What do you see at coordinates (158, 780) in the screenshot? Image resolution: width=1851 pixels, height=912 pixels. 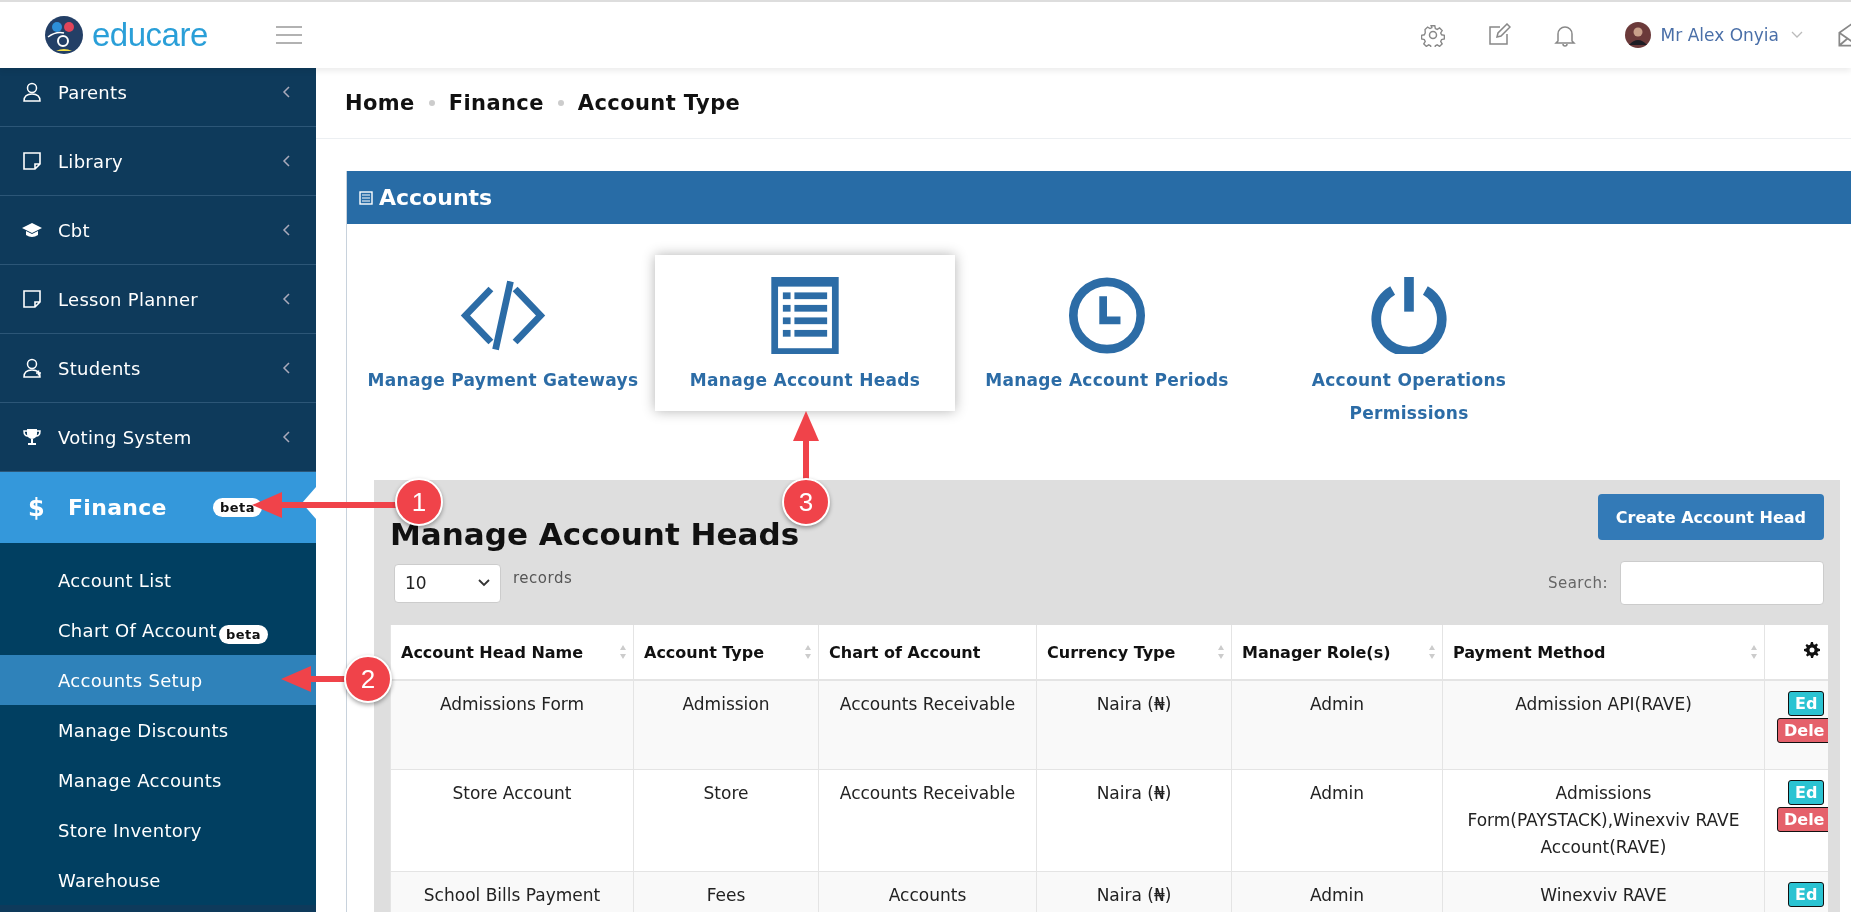 I see `submenu-item: Manage Accounts` at bounding box center [158, 780].